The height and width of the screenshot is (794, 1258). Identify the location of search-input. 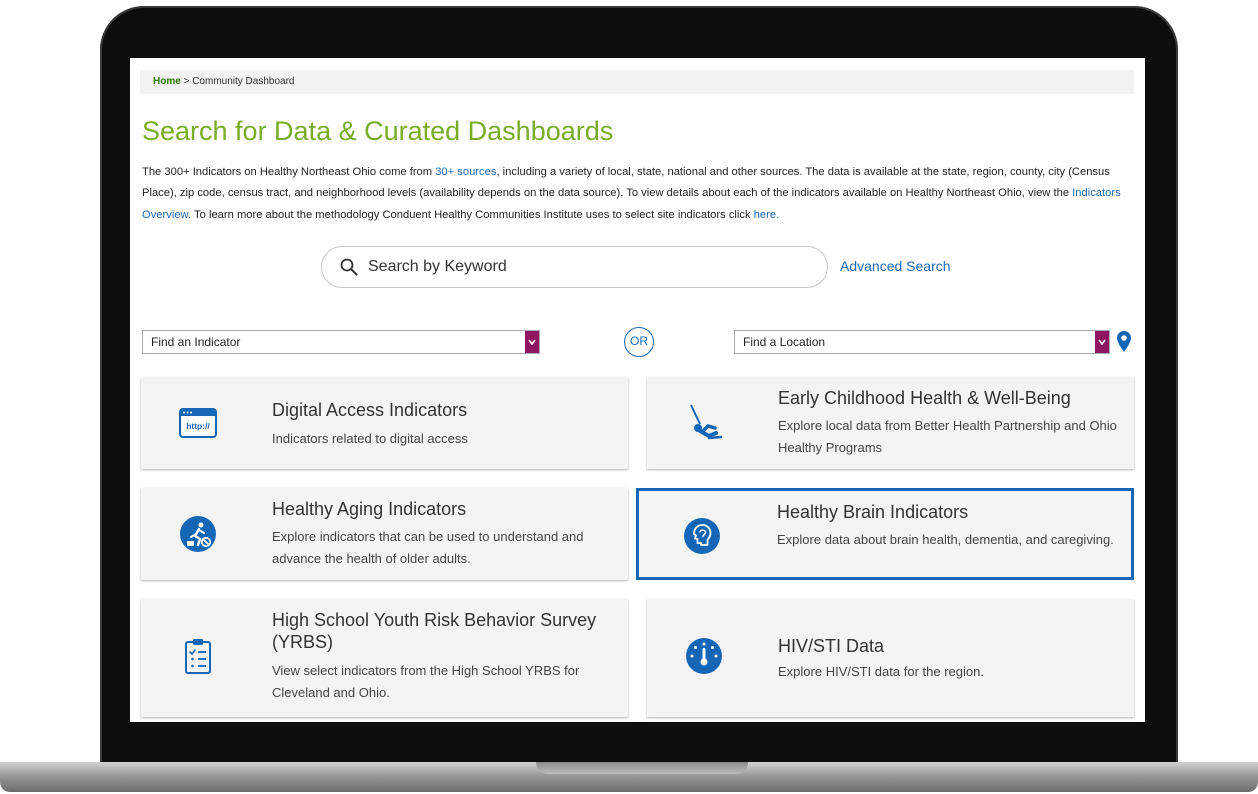
(578, 267).